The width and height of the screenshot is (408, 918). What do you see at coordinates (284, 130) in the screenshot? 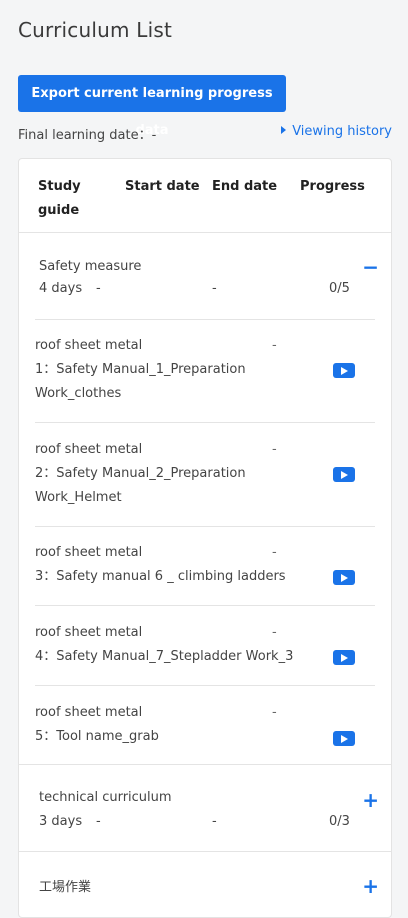
I see `triangle-right-icon` at bounding box center [284, 130].